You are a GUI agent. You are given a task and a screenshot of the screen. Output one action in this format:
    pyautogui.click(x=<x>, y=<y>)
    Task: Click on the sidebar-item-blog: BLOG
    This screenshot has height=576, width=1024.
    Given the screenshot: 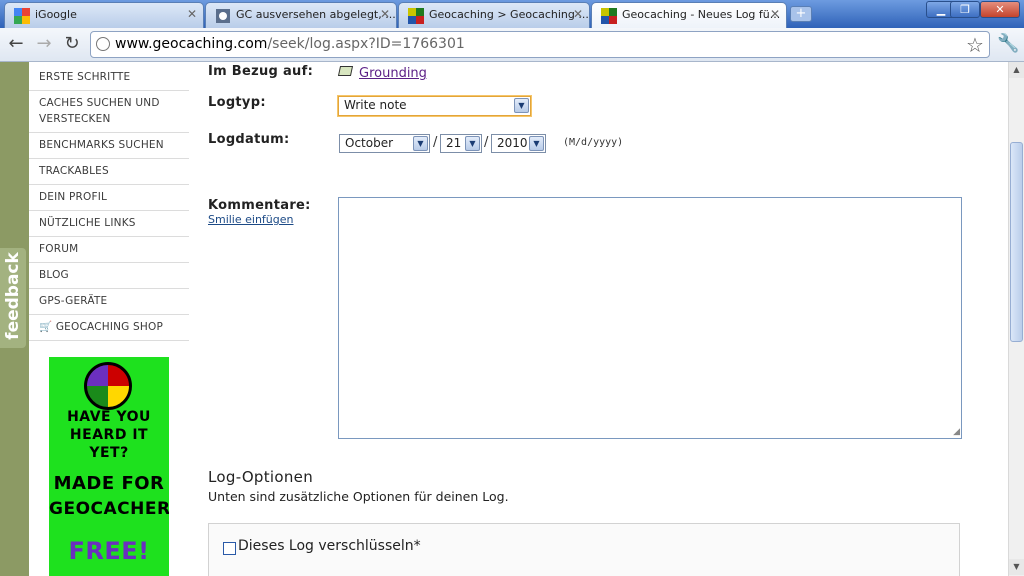 What is the action you would take?
    pyautogui.click(x=109, y=276)
    